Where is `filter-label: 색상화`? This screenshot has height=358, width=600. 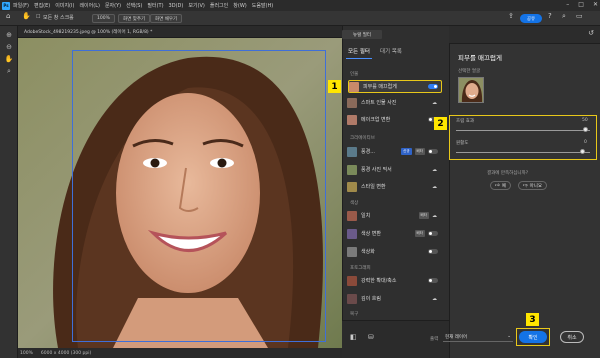
filter-label: 색상화 is located at coordinates (368, 252).